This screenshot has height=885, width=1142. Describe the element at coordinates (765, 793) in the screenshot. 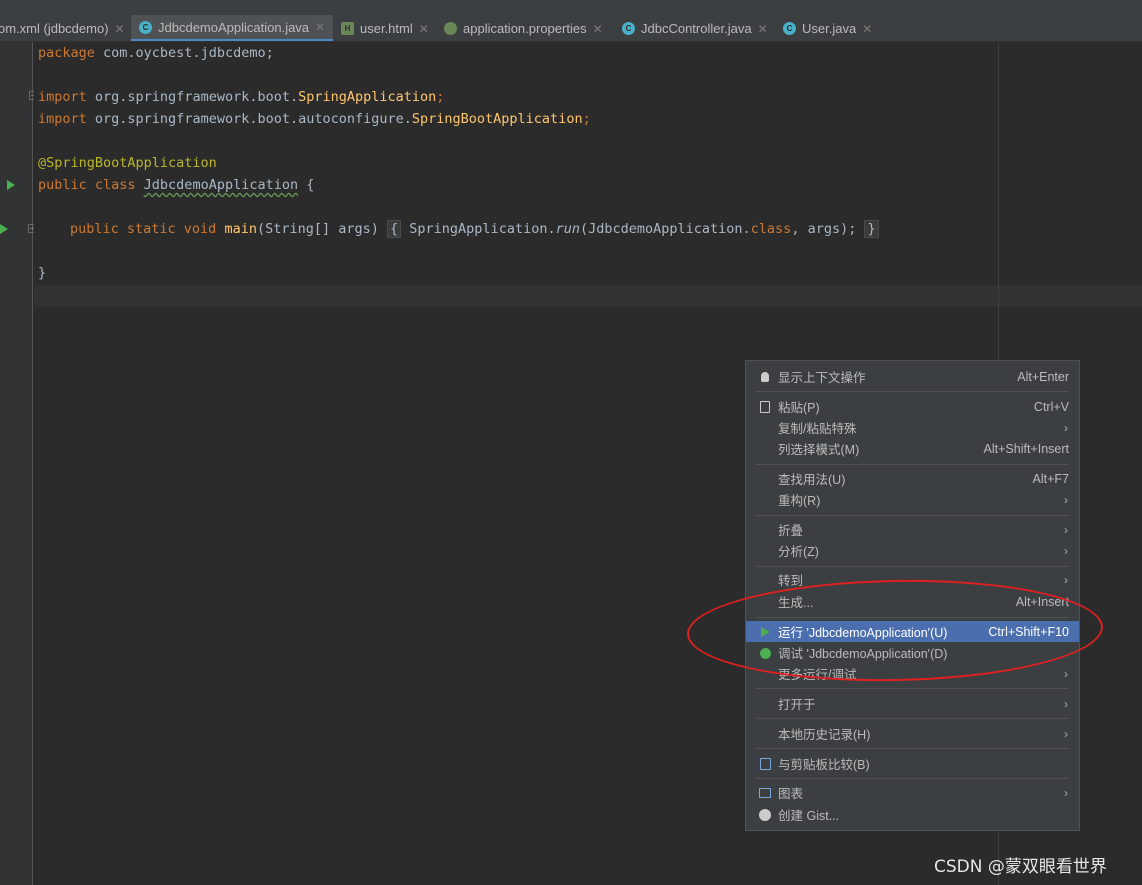

I see `diagram-icon` at that location.